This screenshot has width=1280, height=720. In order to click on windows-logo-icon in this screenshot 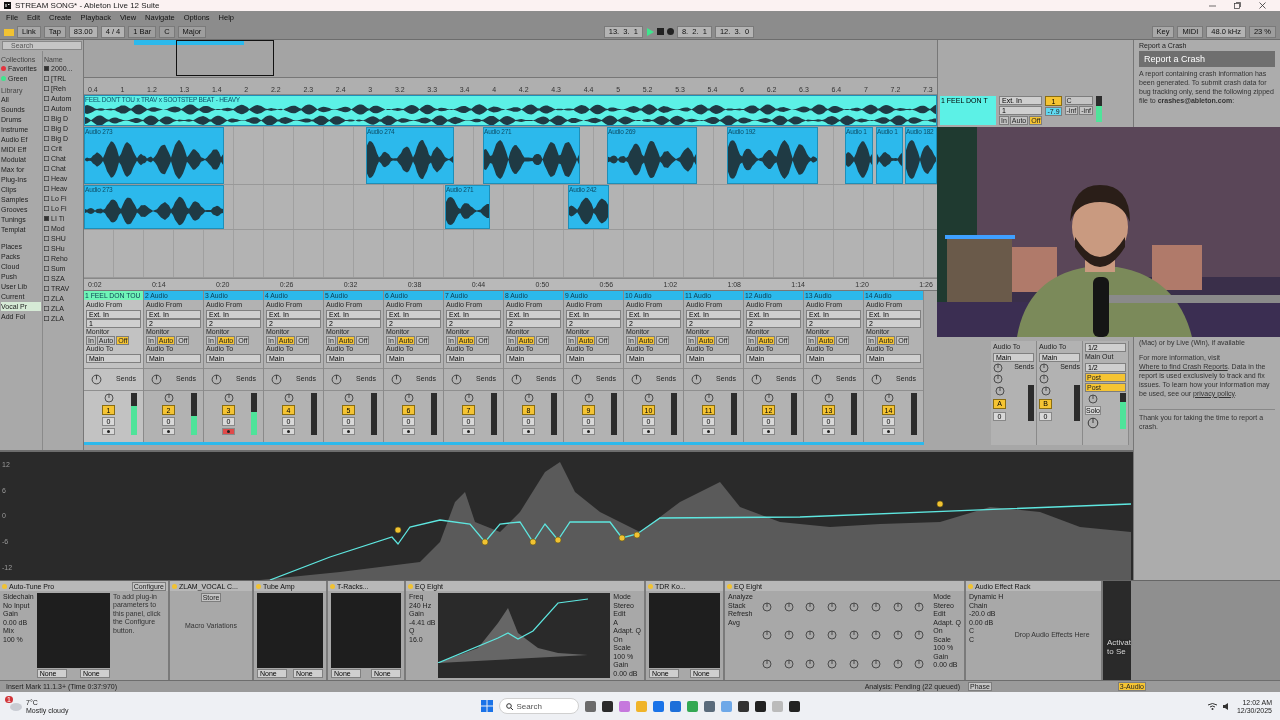, I will do `click(486, 706)`.